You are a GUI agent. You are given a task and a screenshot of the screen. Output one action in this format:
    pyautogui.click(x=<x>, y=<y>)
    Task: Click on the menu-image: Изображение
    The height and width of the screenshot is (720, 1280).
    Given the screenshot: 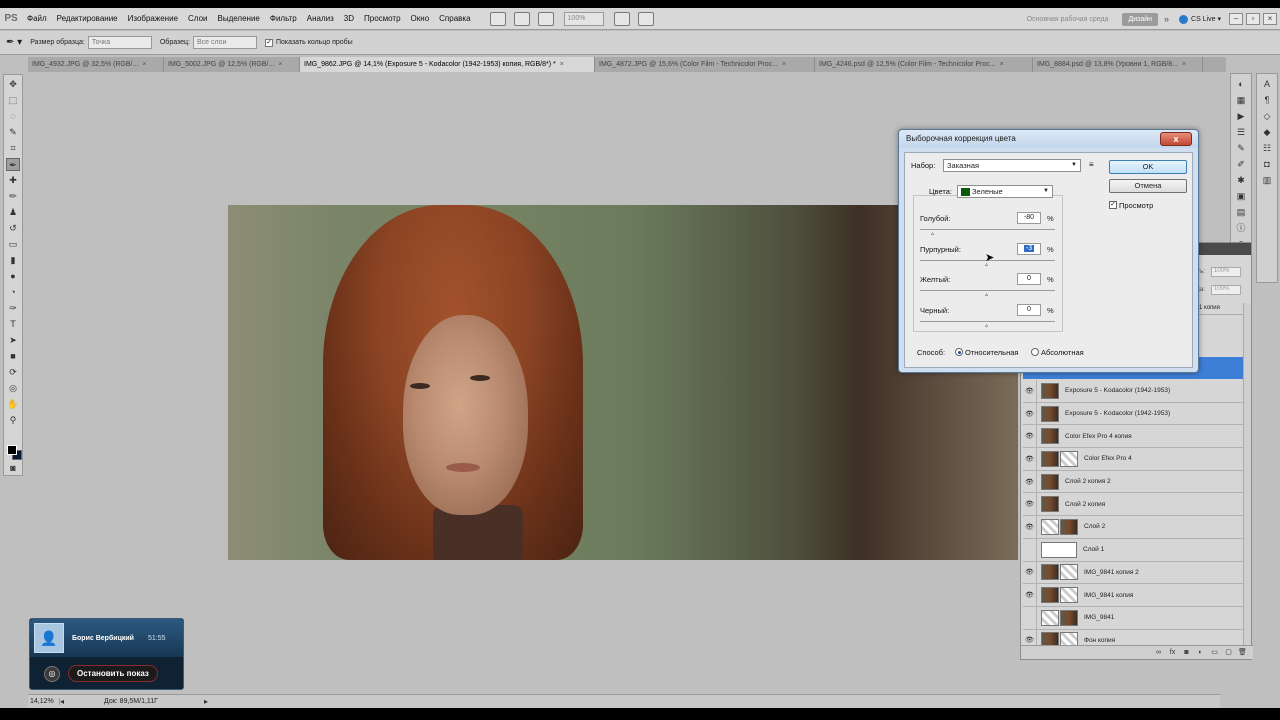 What is the action you would take?
    pyautogui.click(x=153, y=19)
    